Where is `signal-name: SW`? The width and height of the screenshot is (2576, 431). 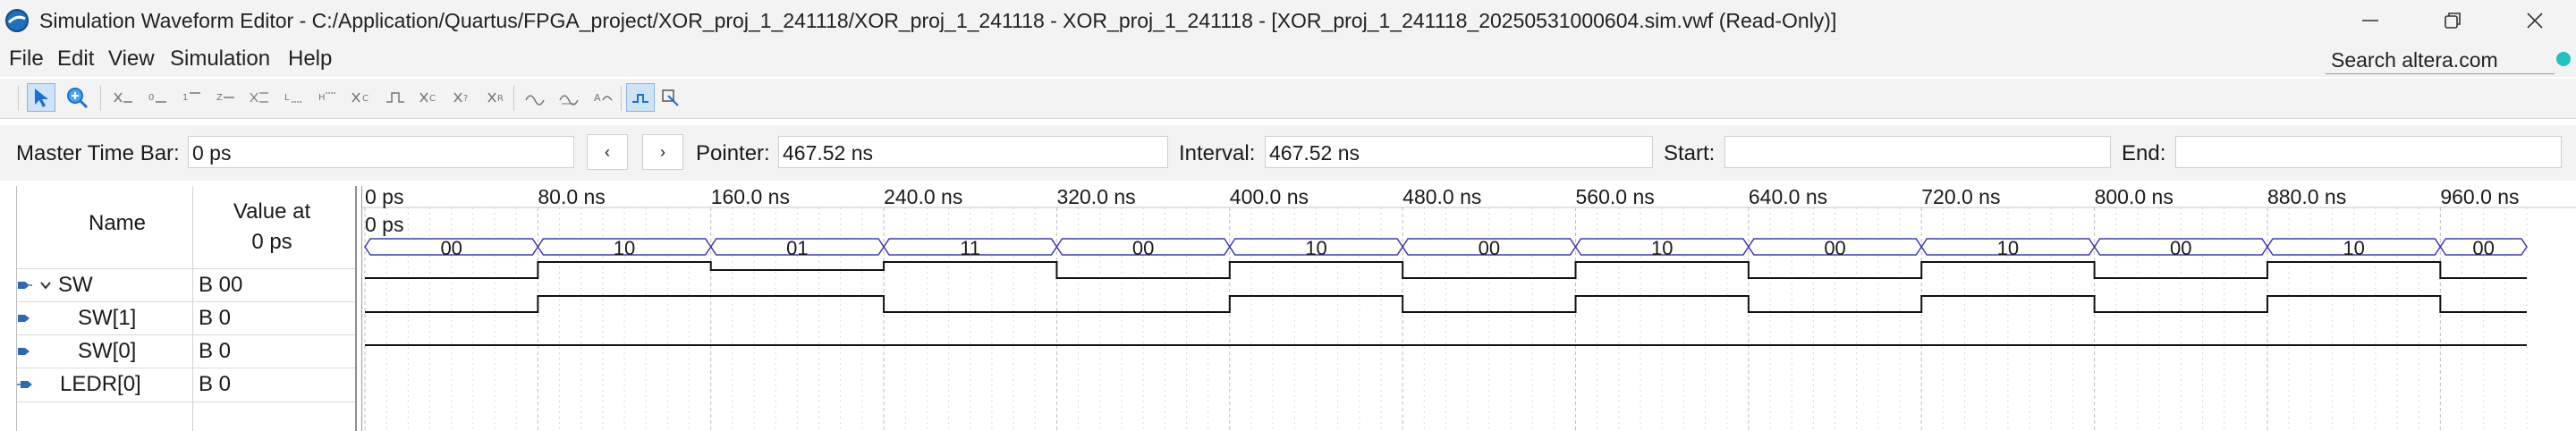
signal-name: SW is located at coordinates (75, 285).